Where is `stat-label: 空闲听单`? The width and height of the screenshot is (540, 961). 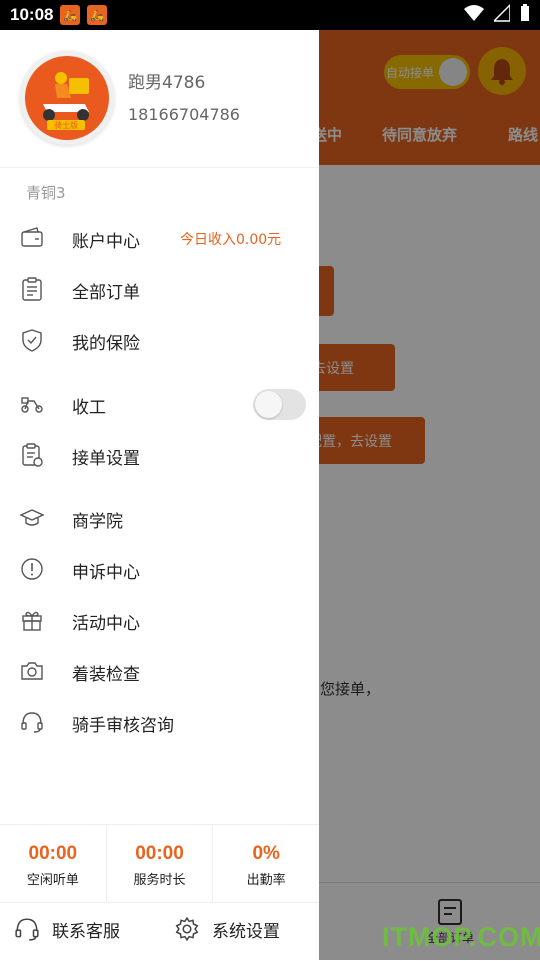
stat-label: 空闲听单 is located at coordinates (52, 880).